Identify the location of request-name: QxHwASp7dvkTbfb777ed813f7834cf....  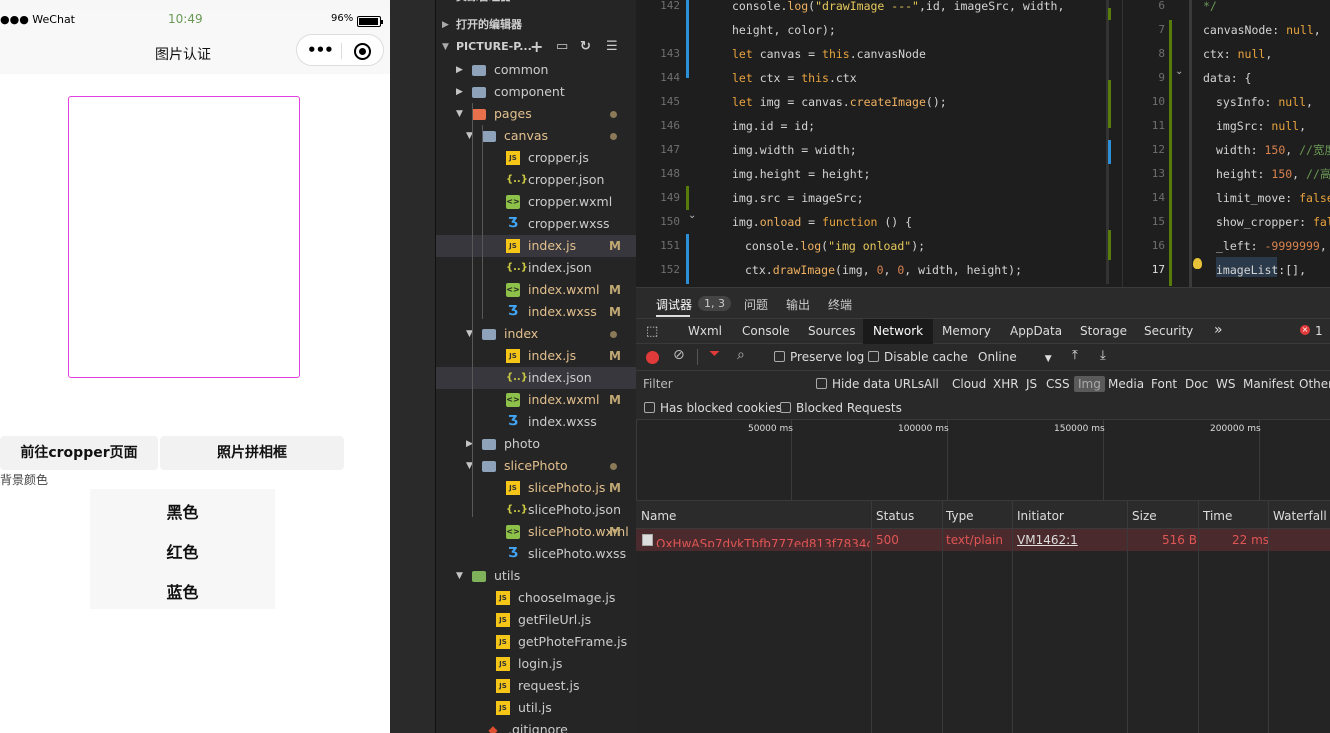
(756, 540).